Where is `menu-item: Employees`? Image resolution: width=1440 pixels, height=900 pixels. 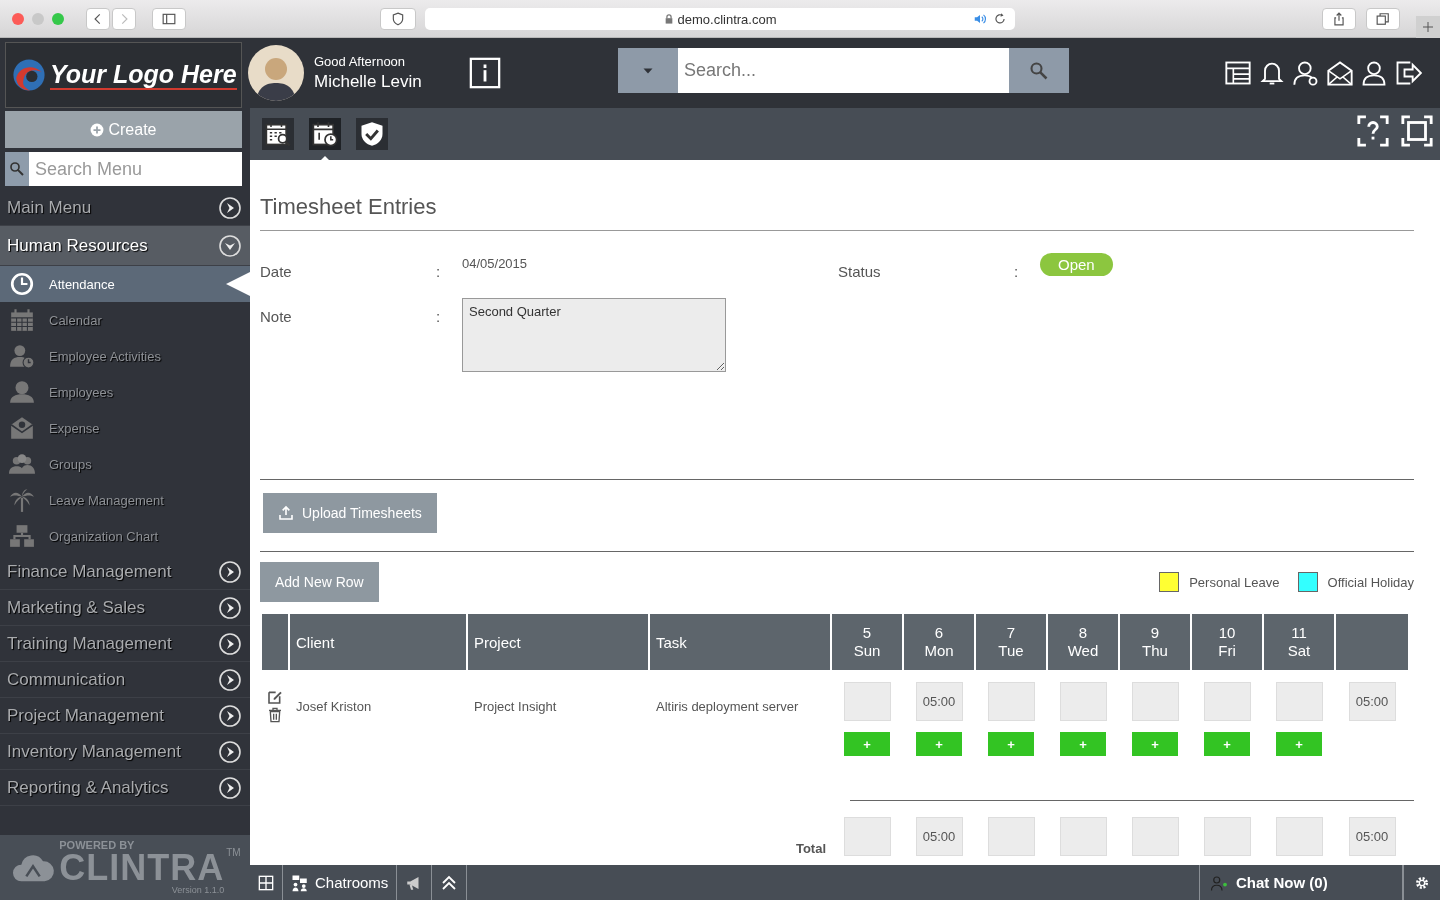 menu-item: Employees is located at coordinates (125, 392).